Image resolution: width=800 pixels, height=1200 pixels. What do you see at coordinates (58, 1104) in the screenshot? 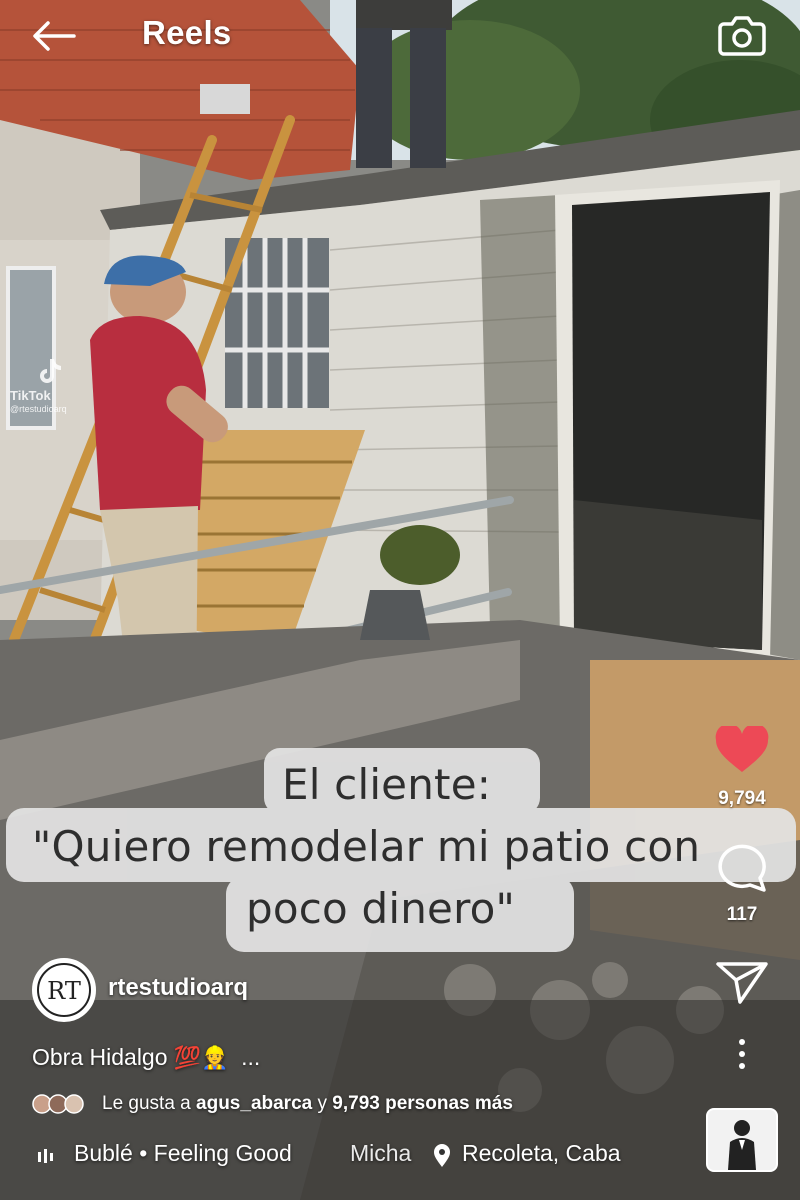
I see `liker-avatars` at bounding box center [58, 1104].